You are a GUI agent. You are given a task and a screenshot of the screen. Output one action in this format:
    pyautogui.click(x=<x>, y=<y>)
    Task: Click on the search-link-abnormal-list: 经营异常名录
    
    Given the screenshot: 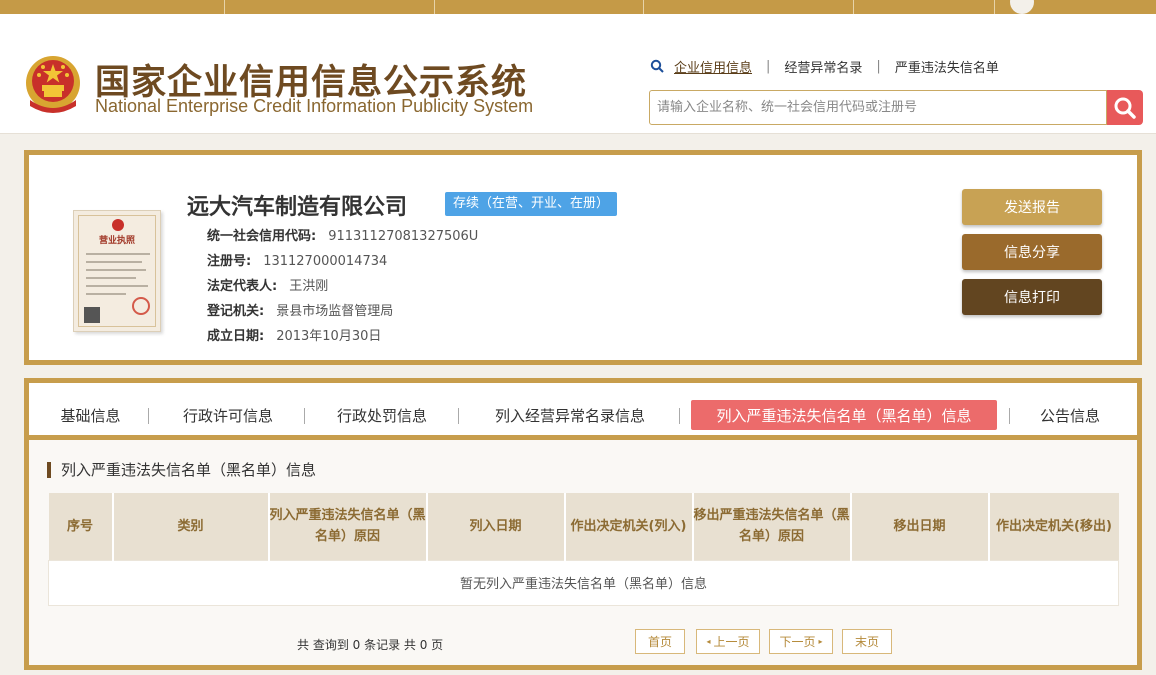 What is the action you would take?
    pyautogui.click(x=823, y=66)
    